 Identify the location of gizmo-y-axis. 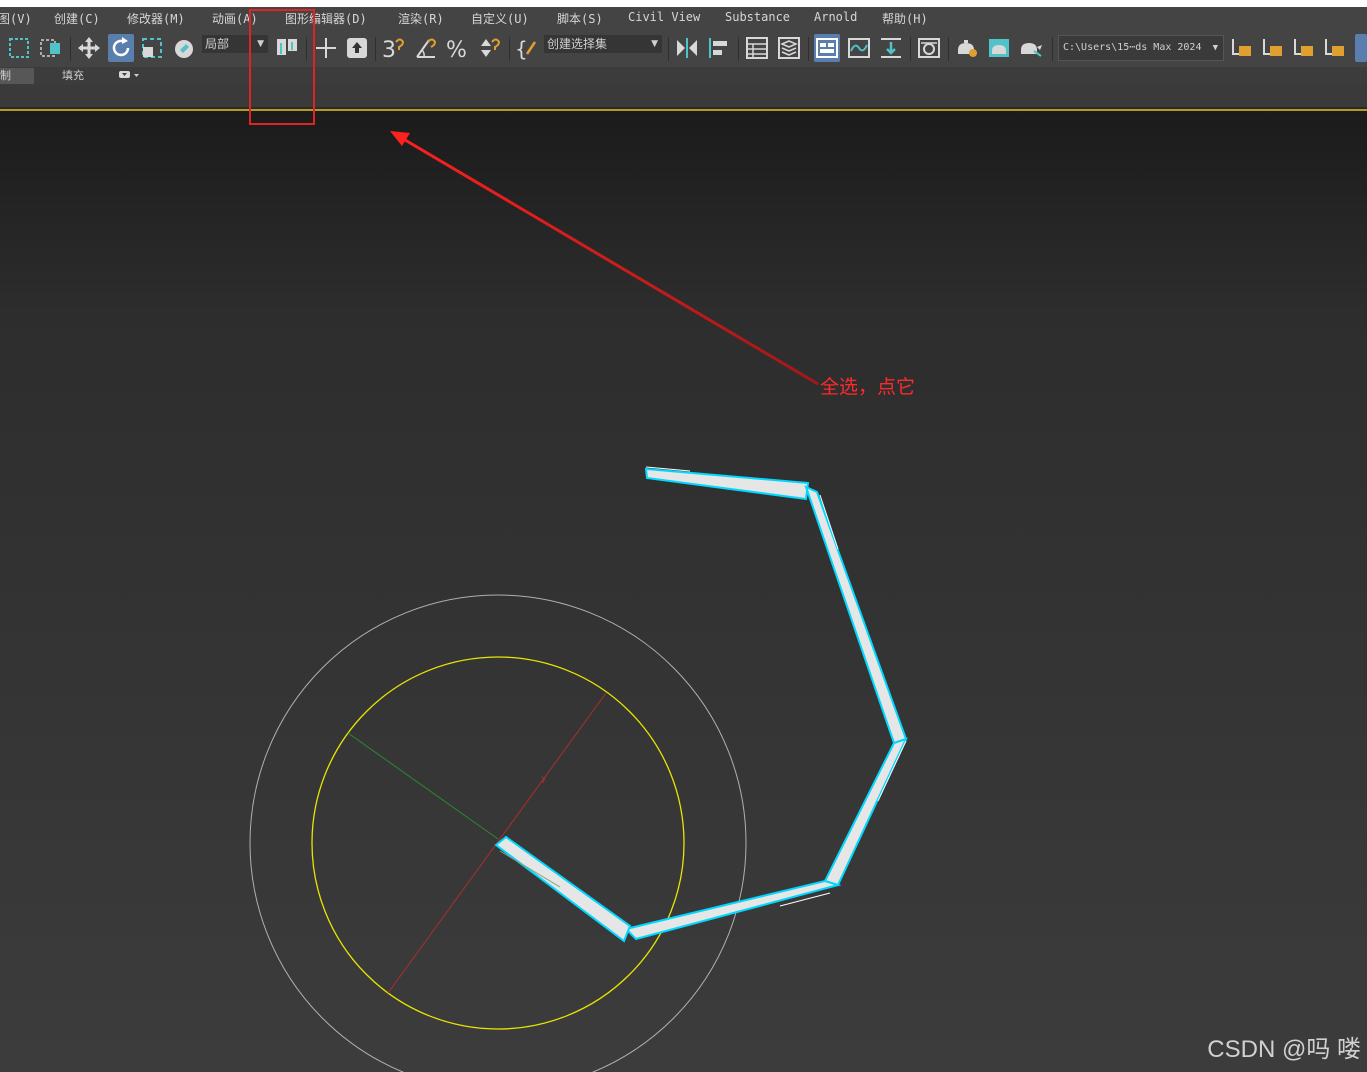
(423, 786).